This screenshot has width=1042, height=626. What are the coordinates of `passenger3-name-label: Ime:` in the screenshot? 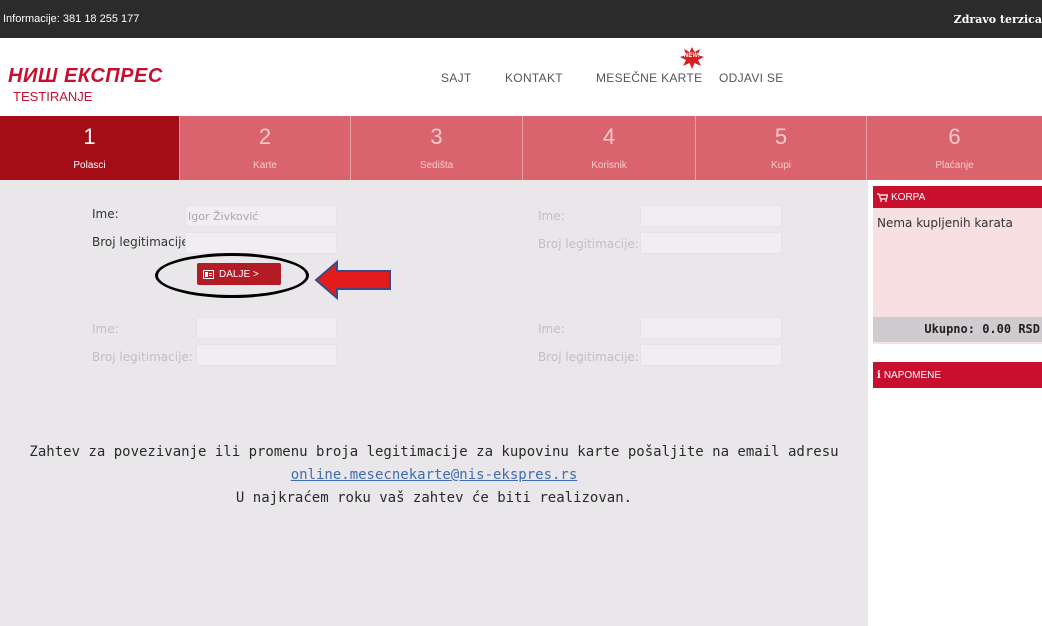 It's located at (105, 329).